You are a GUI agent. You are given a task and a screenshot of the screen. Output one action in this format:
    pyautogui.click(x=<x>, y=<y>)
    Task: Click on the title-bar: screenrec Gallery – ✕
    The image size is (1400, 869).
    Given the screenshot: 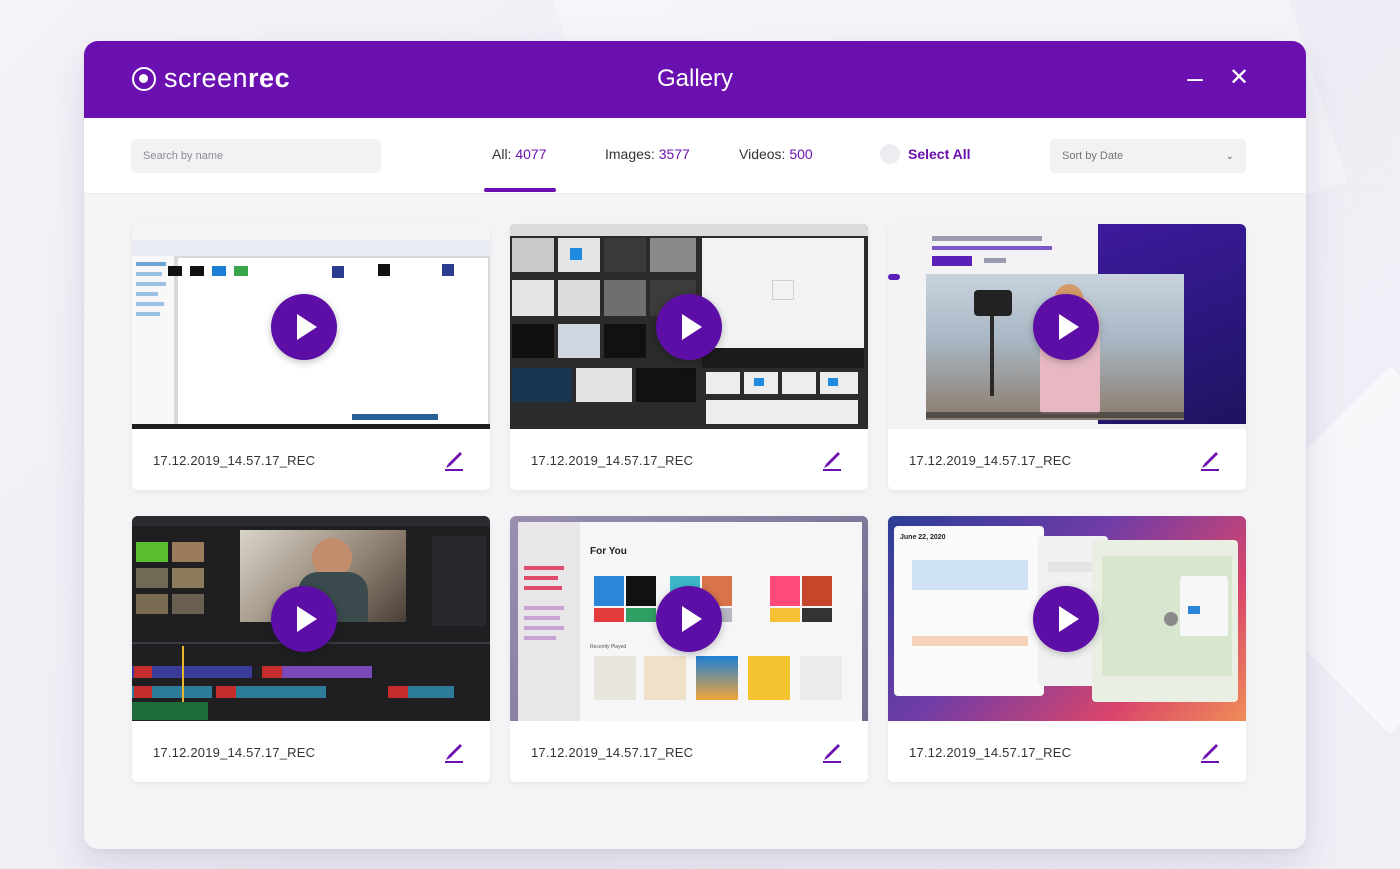 What is the action you would take?
    pyautogui.click(x=695, y=79)
    